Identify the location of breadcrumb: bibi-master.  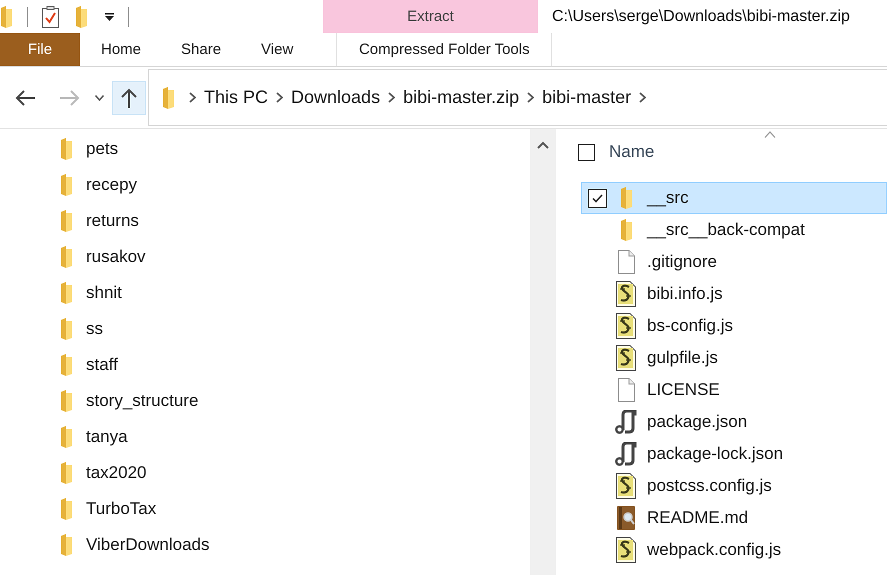
(587, 97).